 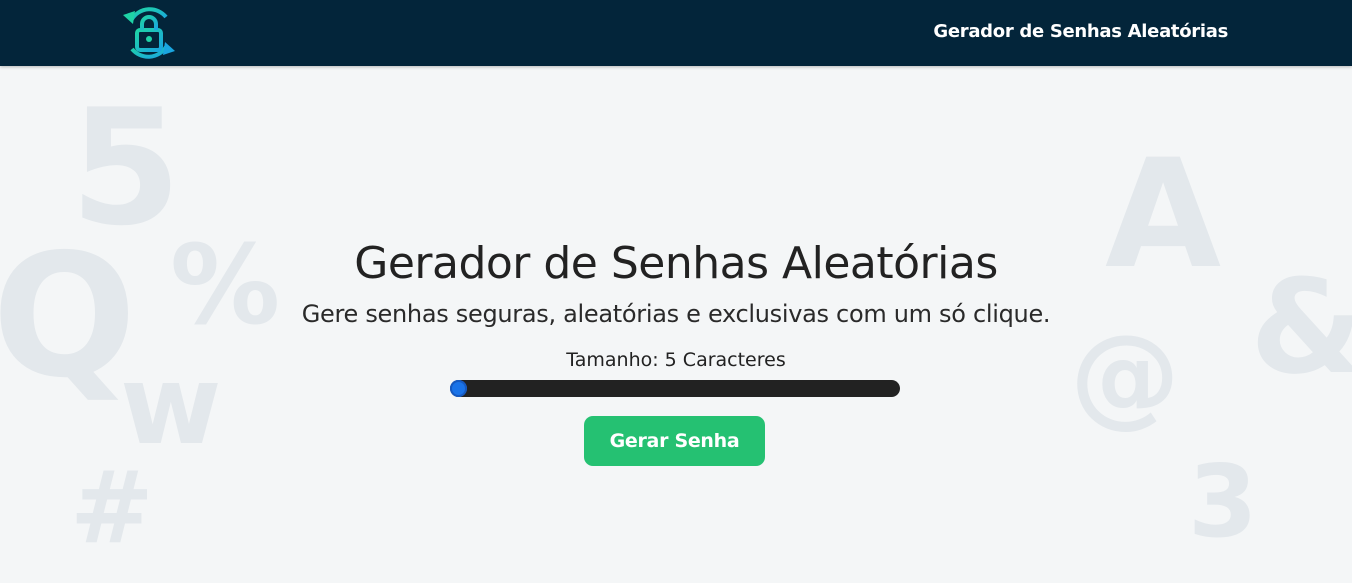 What do you see at coordinates (458, 388) in the screenshot?
I see `slider-thumb` at bounding box center [458, 388].